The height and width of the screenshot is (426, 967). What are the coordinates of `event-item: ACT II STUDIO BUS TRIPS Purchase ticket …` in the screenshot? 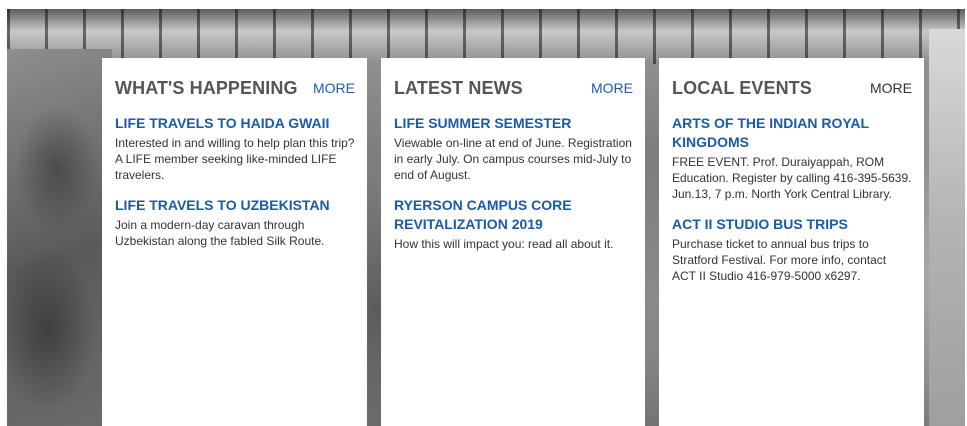 It's located at (792, 249).